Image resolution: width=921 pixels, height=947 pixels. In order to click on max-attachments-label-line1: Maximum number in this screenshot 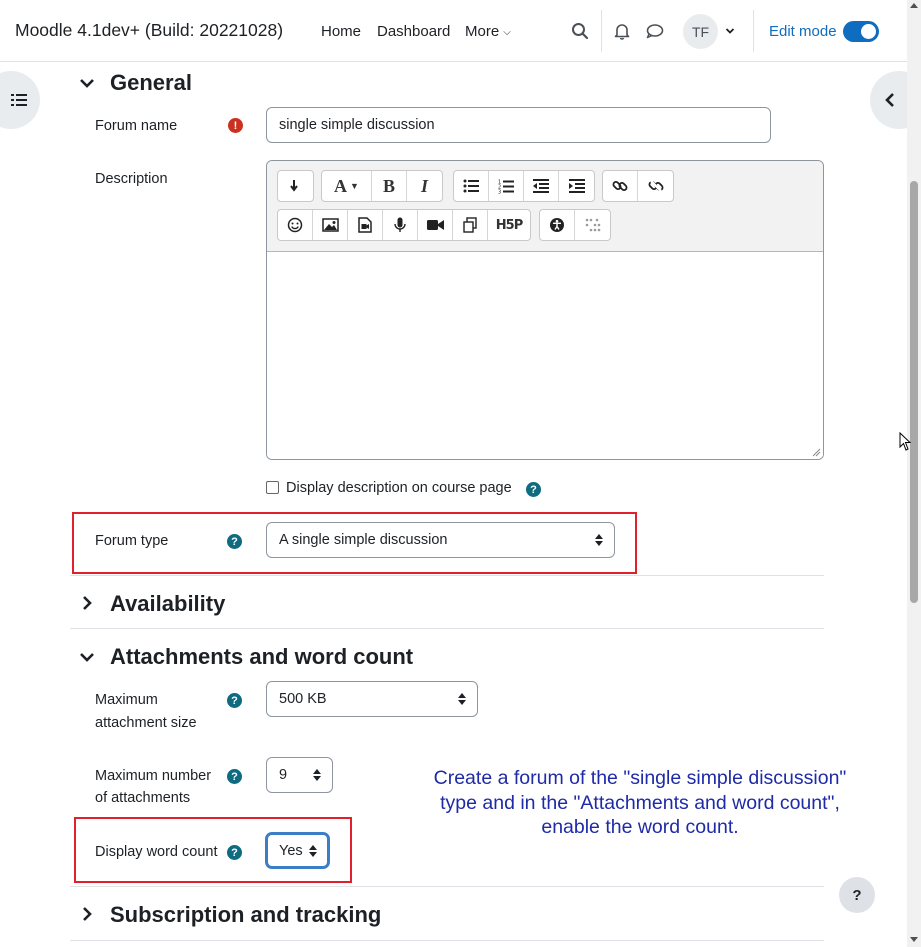, I will do `click(153, 776)`.